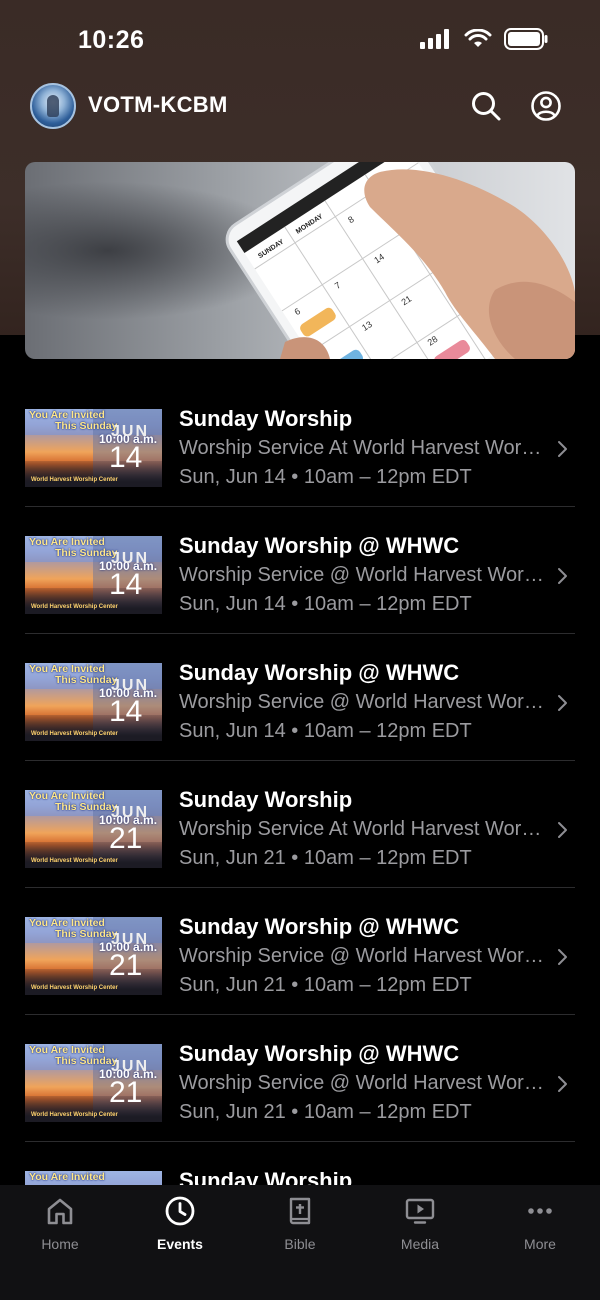  I want to click on app-header: VOTM-KCBM, so click(300, 108).